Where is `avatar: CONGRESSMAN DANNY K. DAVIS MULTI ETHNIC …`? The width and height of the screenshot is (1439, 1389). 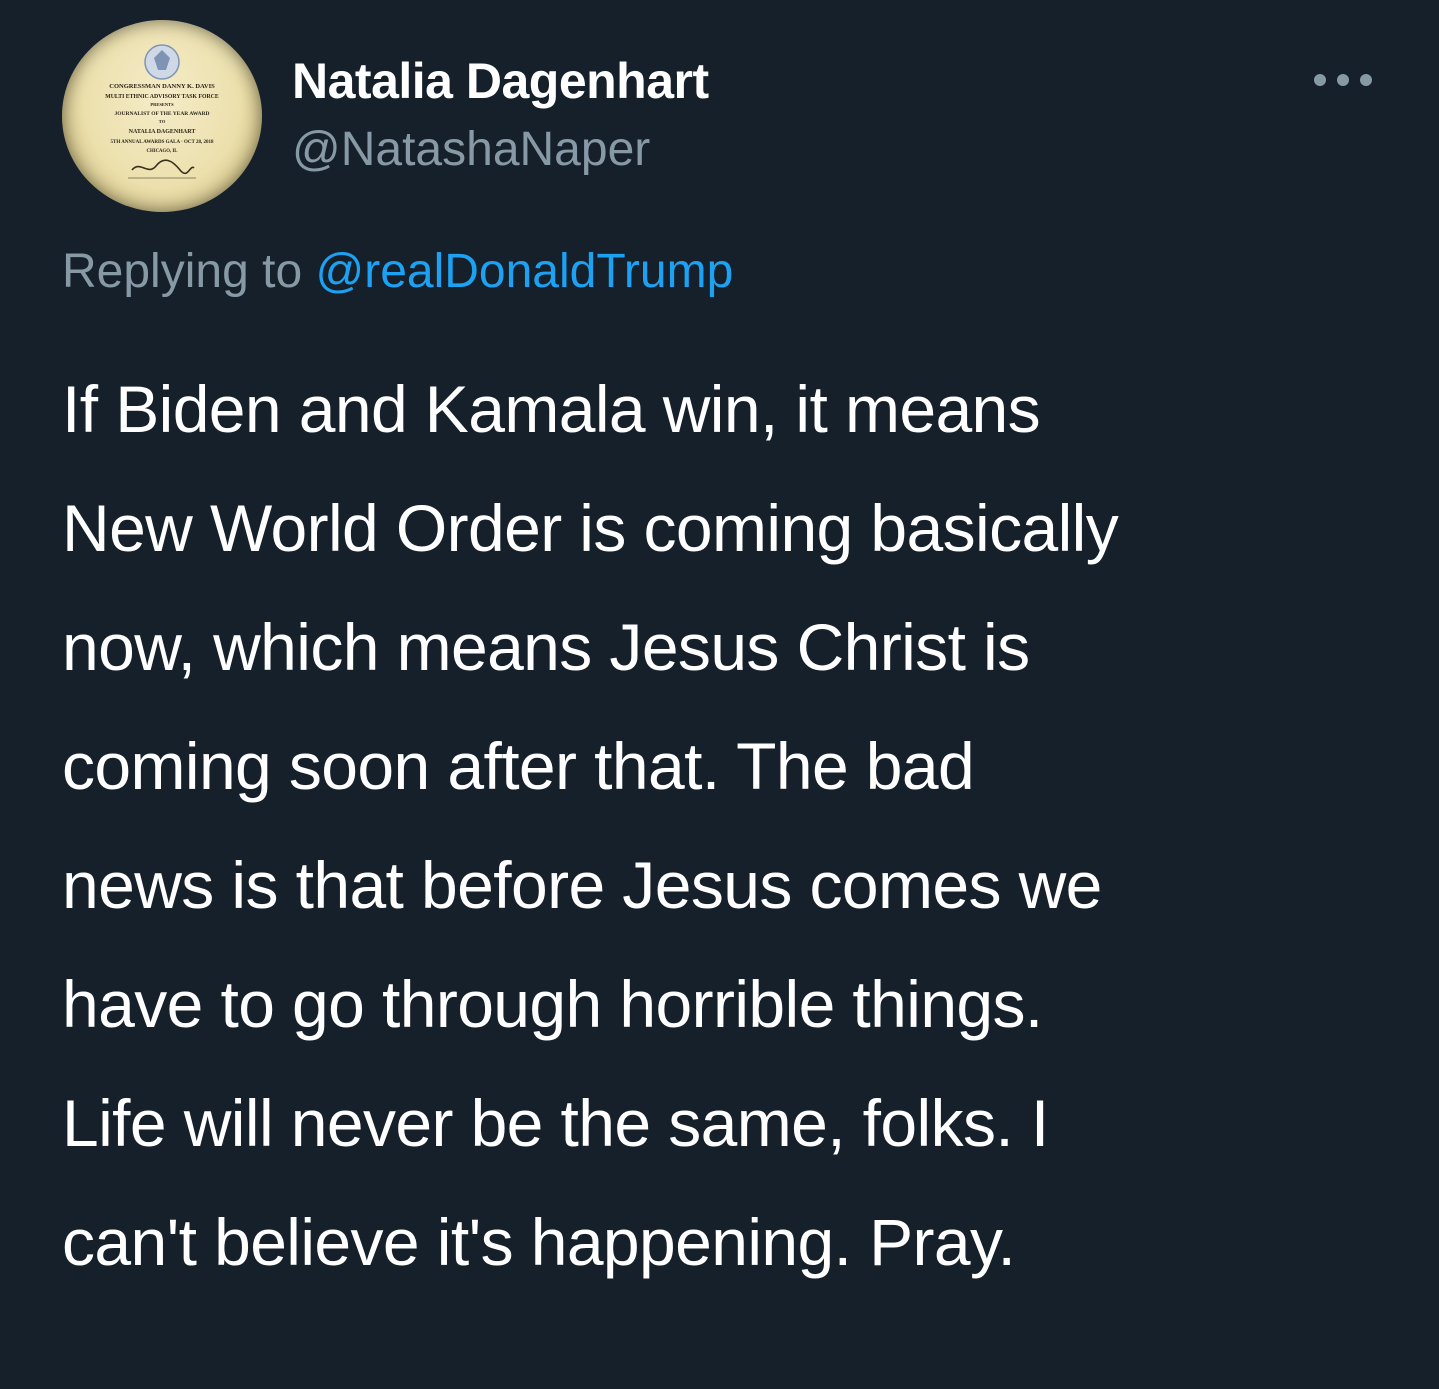 avatar: CONGRESSMAN DANNY K. DAVIS MULTI ETHNIC … is located at coordinates (162, 116).